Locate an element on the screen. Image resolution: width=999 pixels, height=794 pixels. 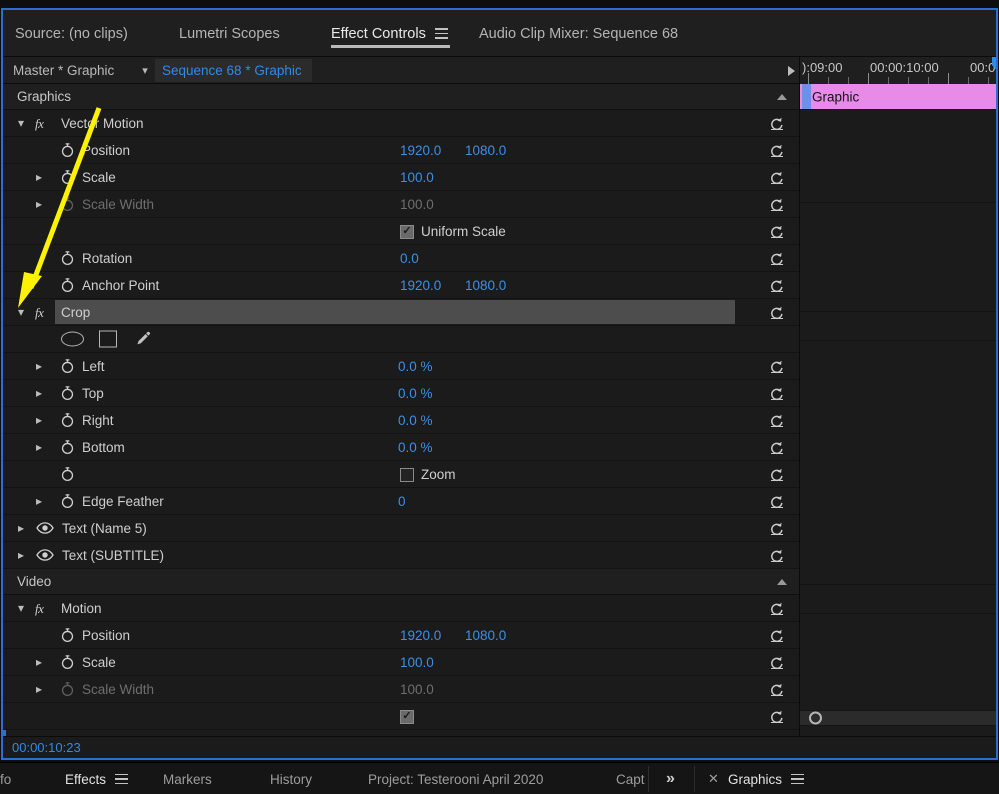
zoom-checkbox-group: Zoom is located at coordinates (428, 474).